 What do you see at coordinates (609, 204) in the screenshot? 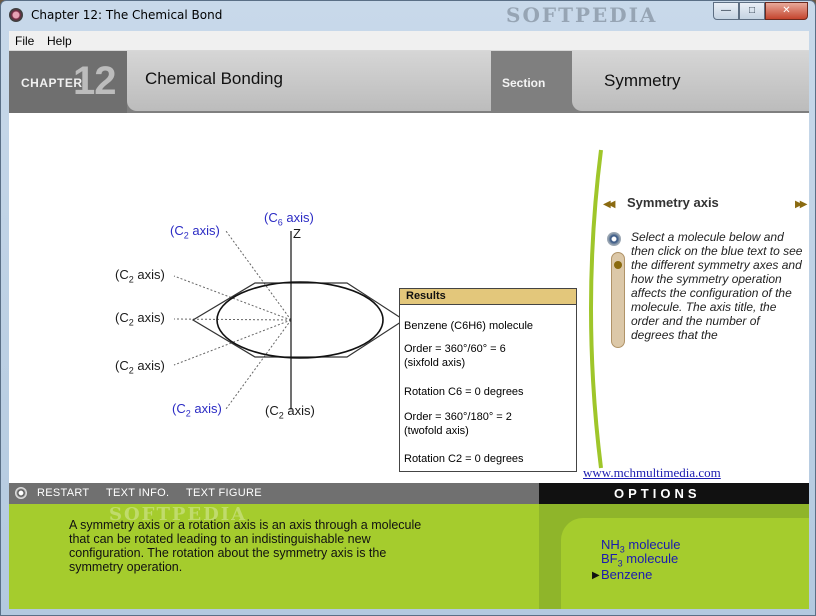
I see `previous-arrow-icon: ◀◀` at bounding box center [609, 204].